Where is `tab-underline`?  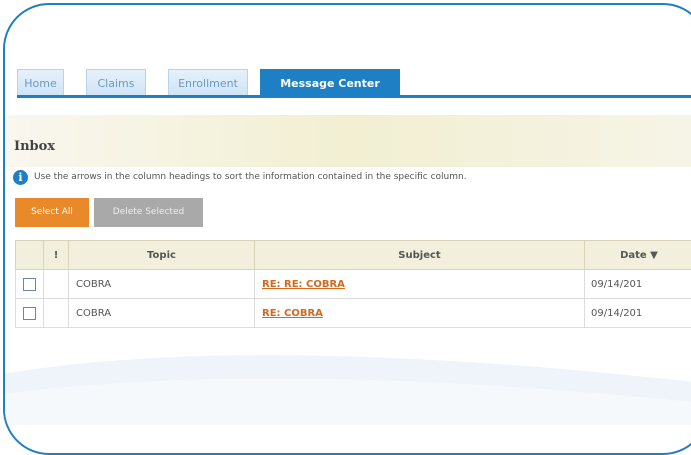 tab-underline is located at coordinates (354, 96).